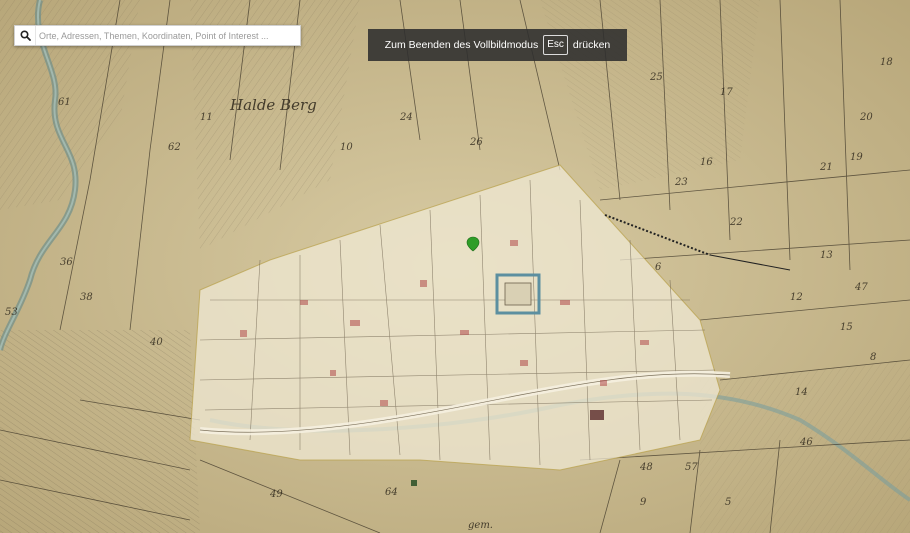 The width and height of the screenshot is (910, 533). Describe the element at coordinates (826, 167) in the screenshot. I see `svg-text: 21` at that location.